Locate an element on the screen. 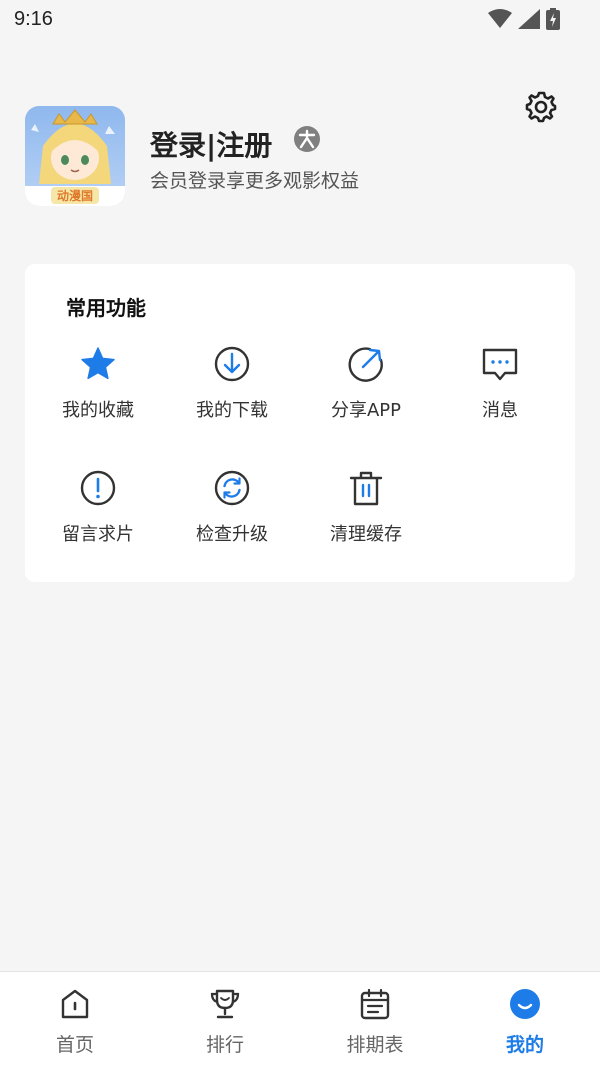  nav-mine: 我的 is located at coordinates (525, 1019).